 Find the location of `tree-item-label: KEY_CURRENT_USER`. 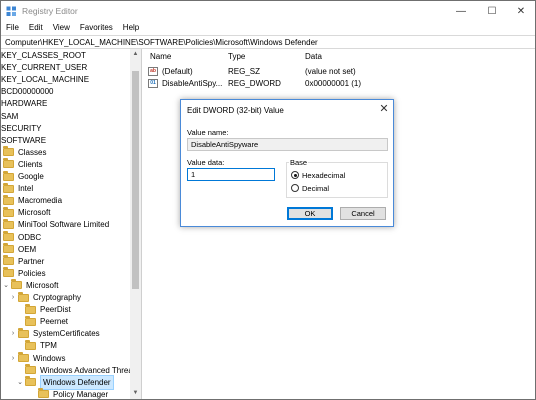

tree-item-label: KEY_CURRENT_USER is located at coordinates (44, 68).